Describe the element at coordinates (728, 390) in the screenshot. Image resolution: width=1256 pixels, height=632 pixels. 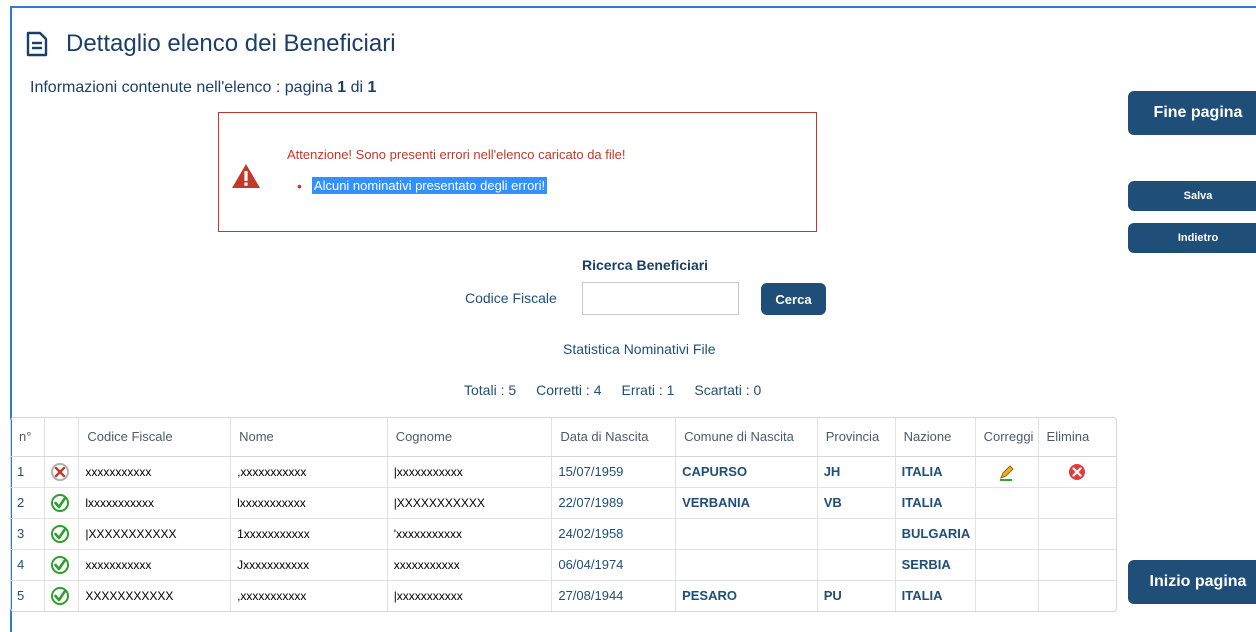
I see `stat-scartati: Scartati : 0` at that location.